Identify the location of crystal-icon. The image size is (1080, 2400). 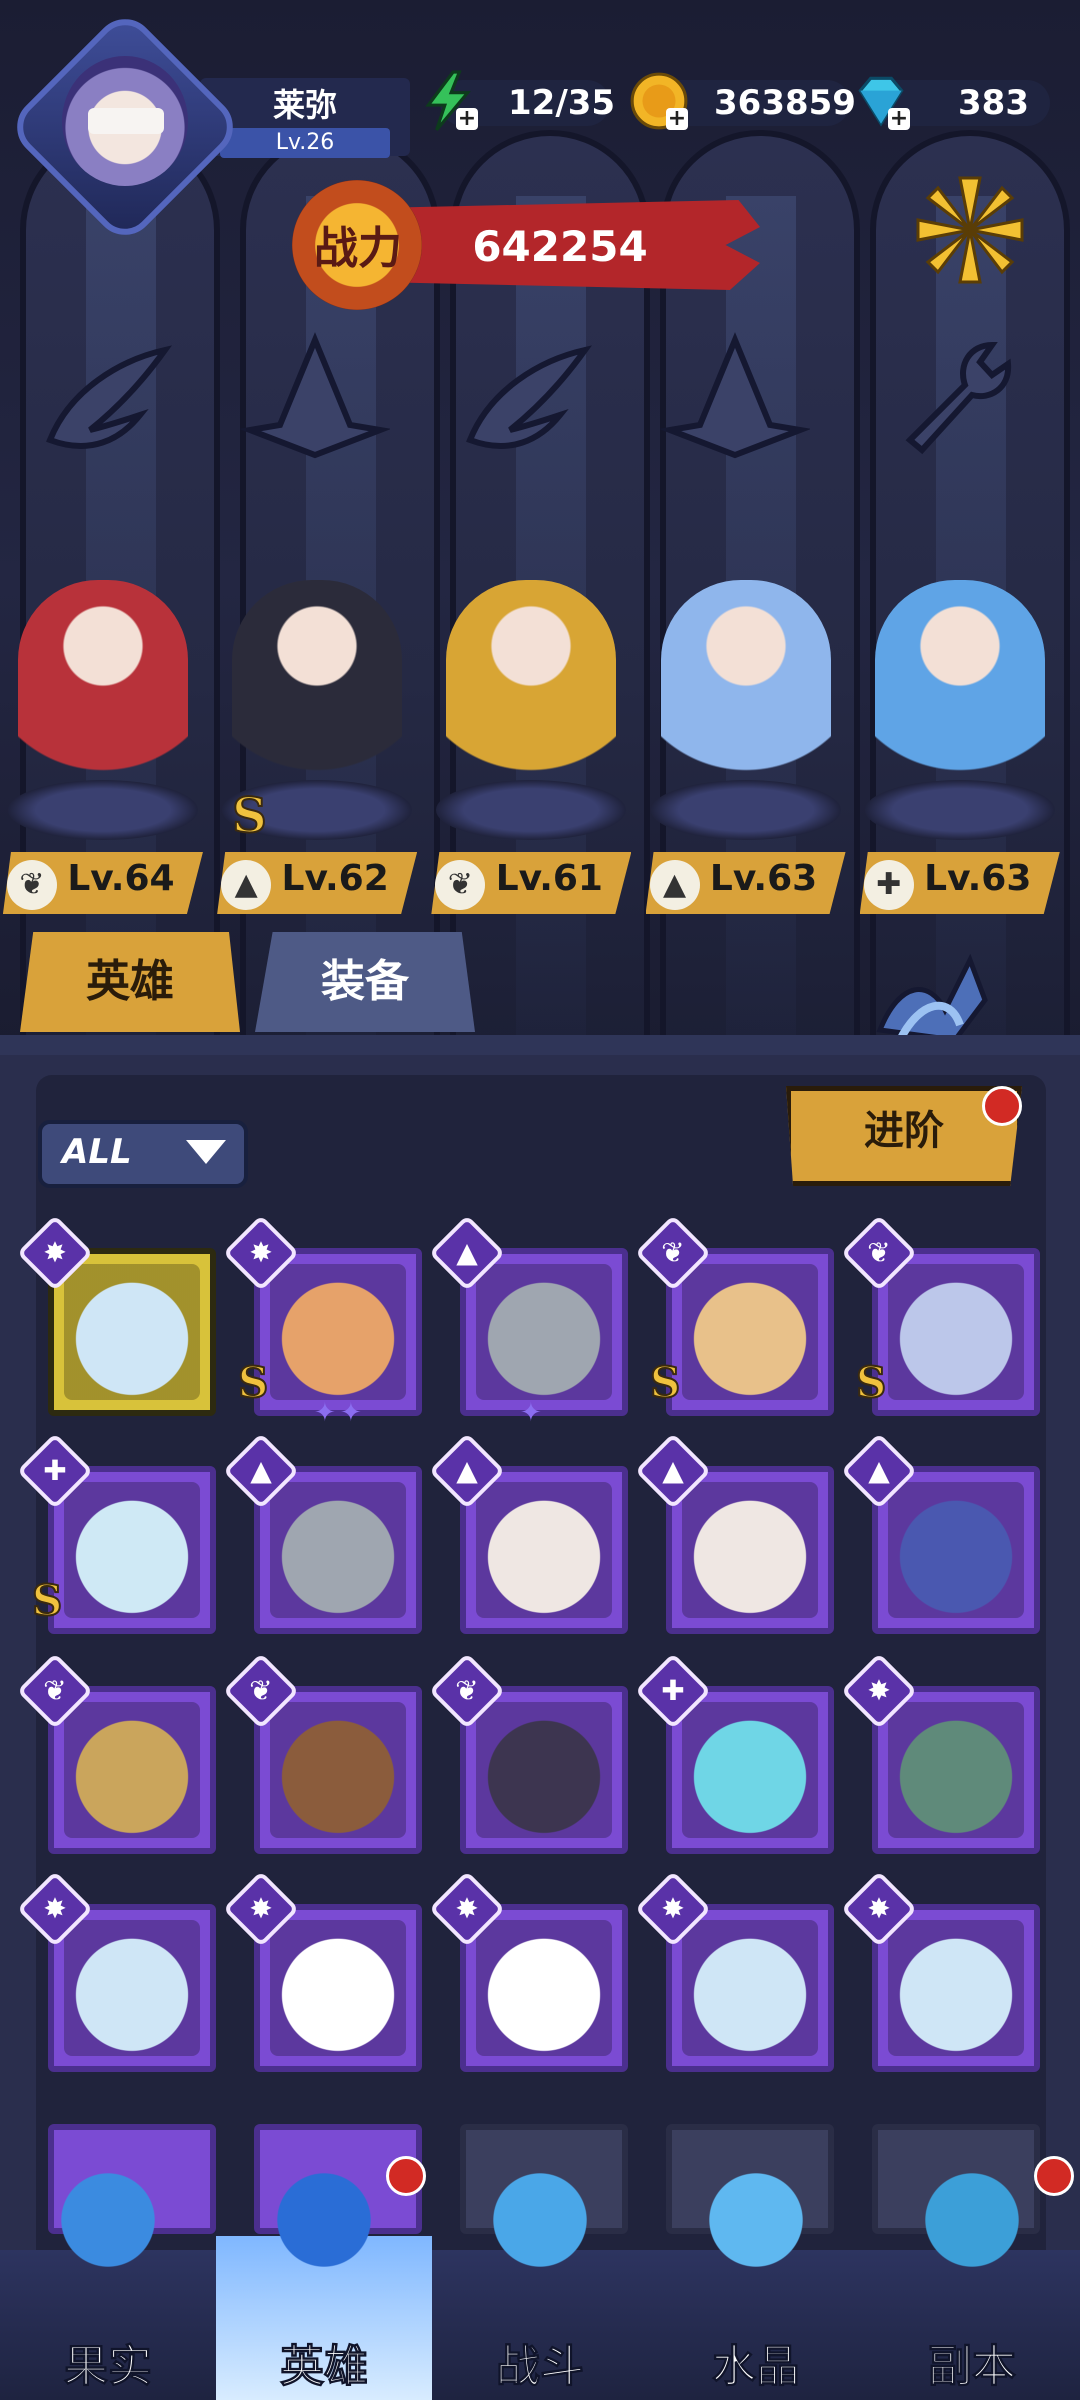
(756, 2220).